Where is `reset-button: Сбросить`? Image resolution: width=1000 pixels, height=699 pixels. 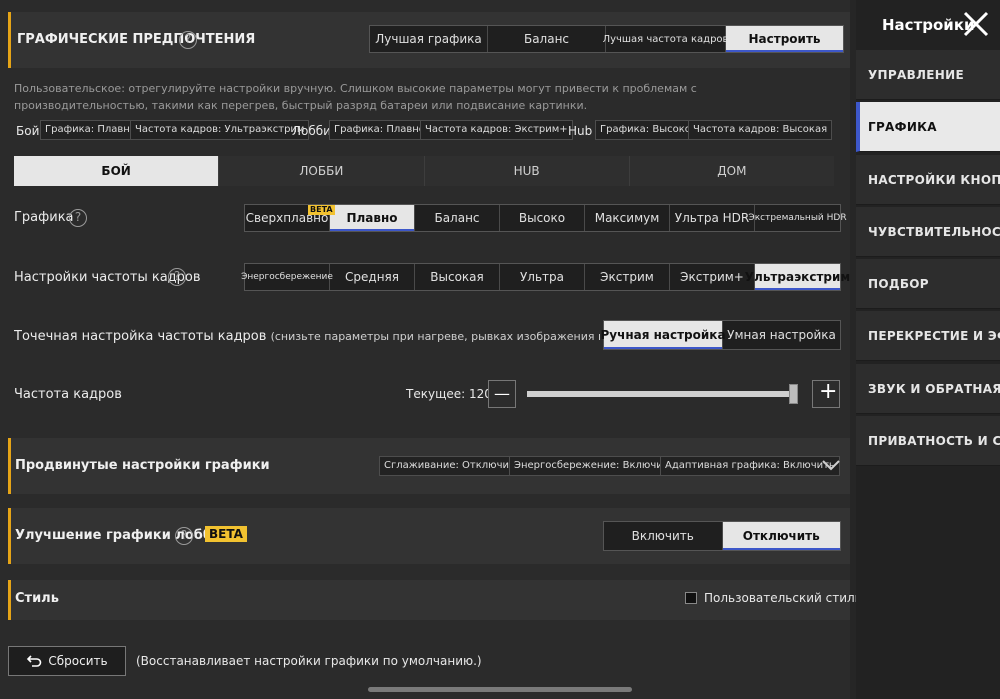
reset-button: Сбросить is located at coordinates (67, 661).